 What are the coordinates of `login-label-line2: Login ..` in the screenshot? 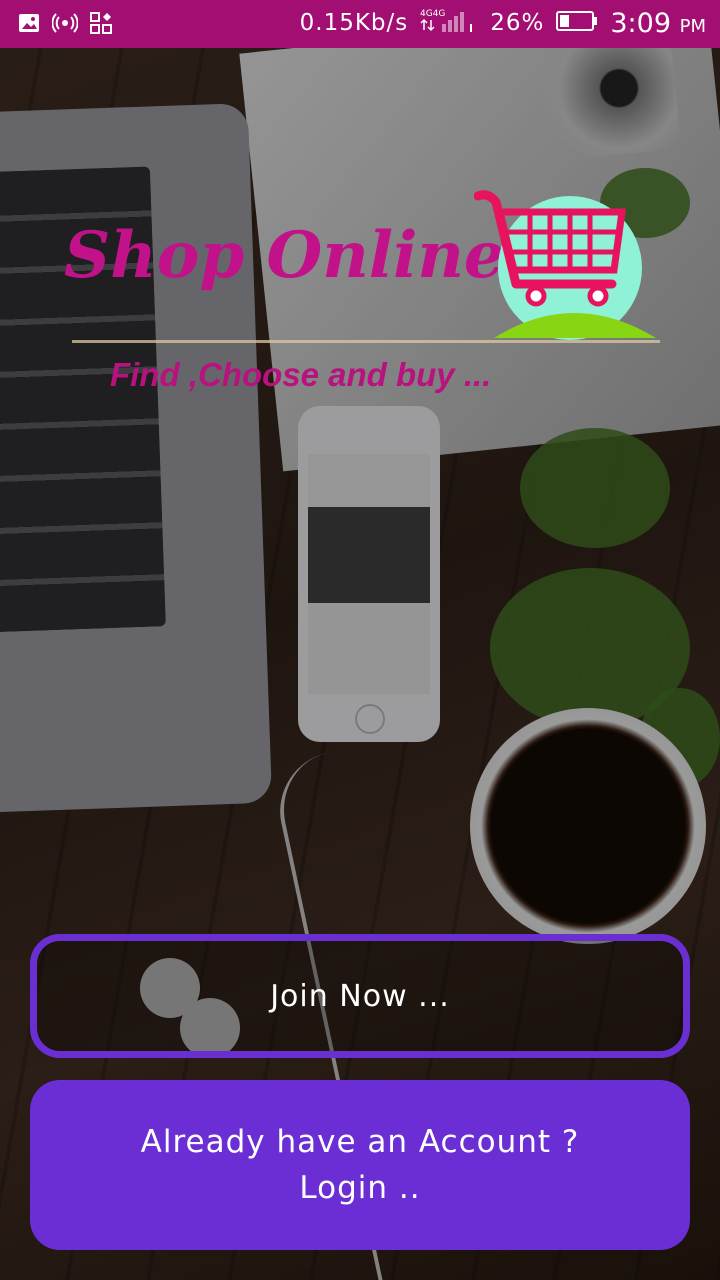 It's located at (360, 1188).